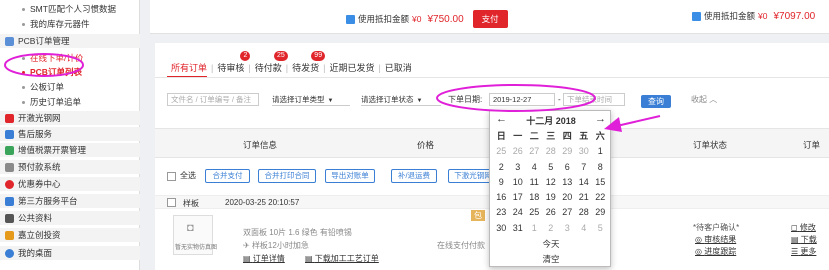 The height and width of the screenshot is (270, 829). I want to click on calendar-day: 14, so click(584, 182).